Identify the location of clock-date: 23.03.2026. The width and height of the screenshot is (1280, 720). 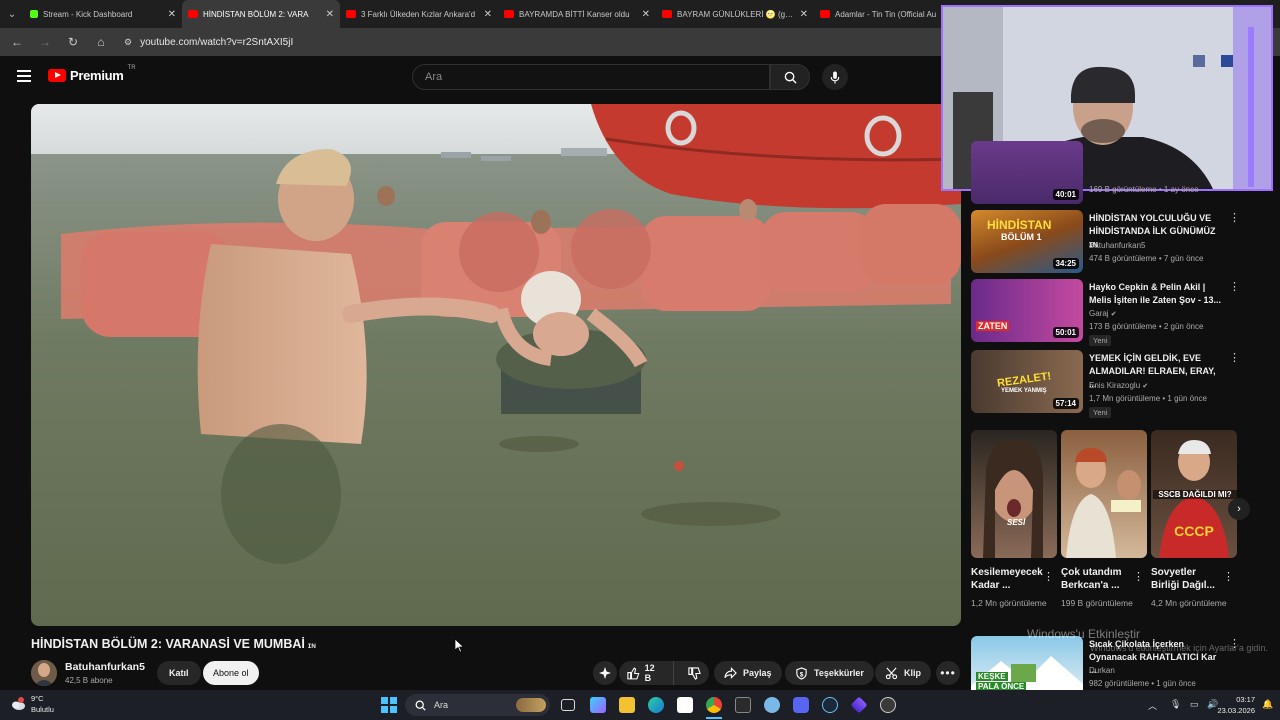
(1236, 710).